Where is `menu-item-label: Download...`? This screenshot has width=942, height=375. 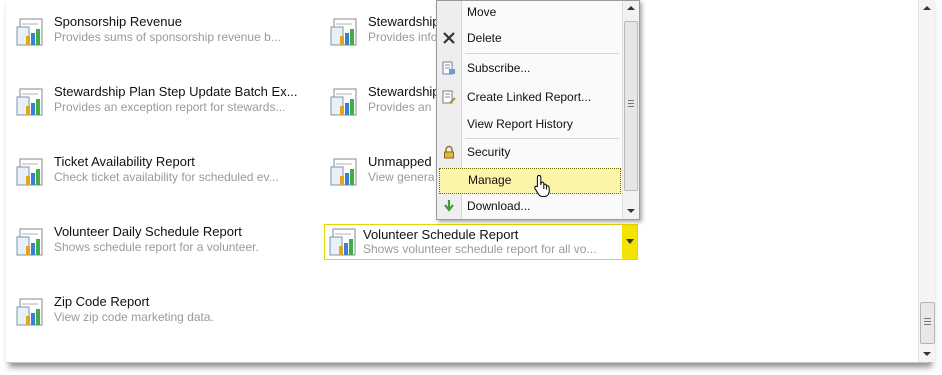 menu-item-label: Download... is located at coordinates (499, 206).